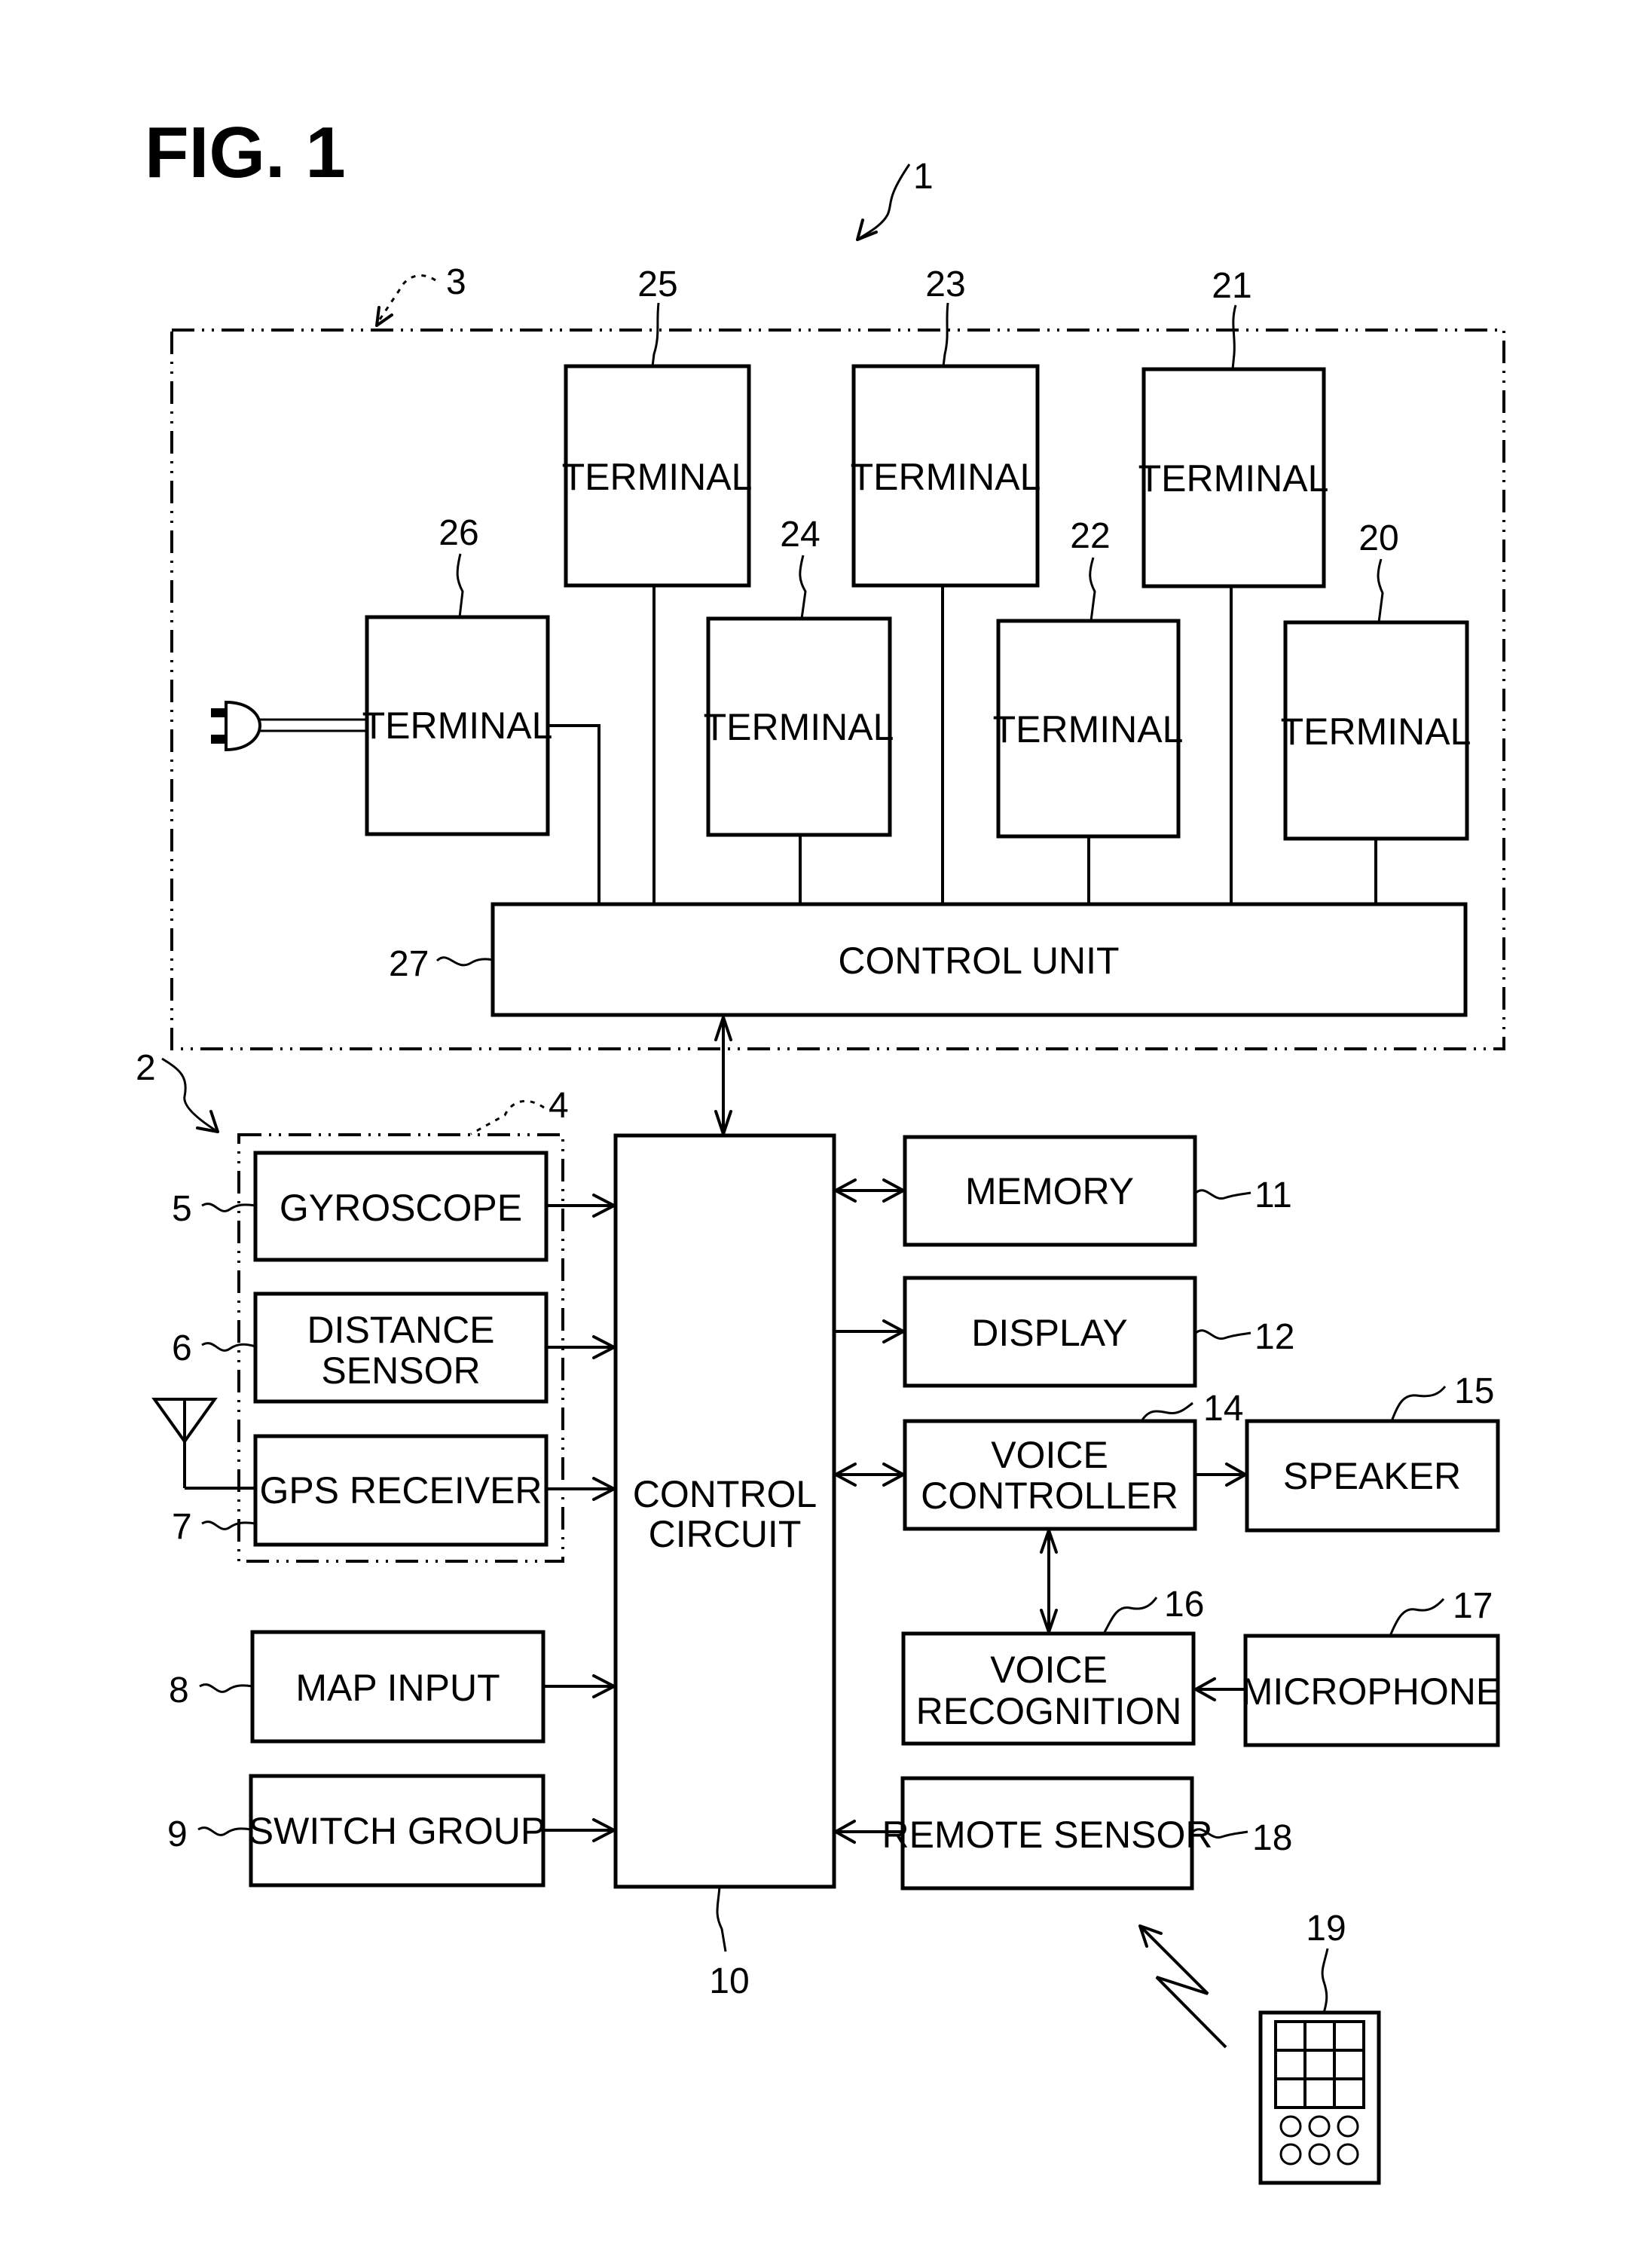  What do you see at coordinates (401, 1490) in the screenshot?
I see `gps-receiver-label: GPS RECEIVER` at bounding box center [401, 1490].